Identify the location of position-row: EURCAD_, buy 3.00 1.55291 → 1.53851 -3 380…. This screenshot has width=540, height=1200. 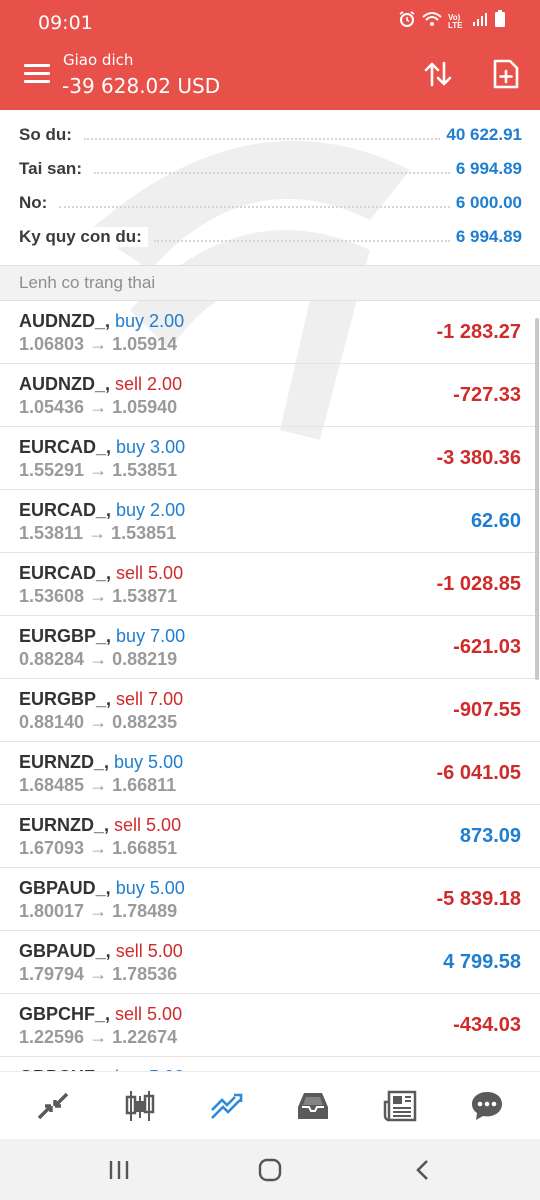
(270, 458).